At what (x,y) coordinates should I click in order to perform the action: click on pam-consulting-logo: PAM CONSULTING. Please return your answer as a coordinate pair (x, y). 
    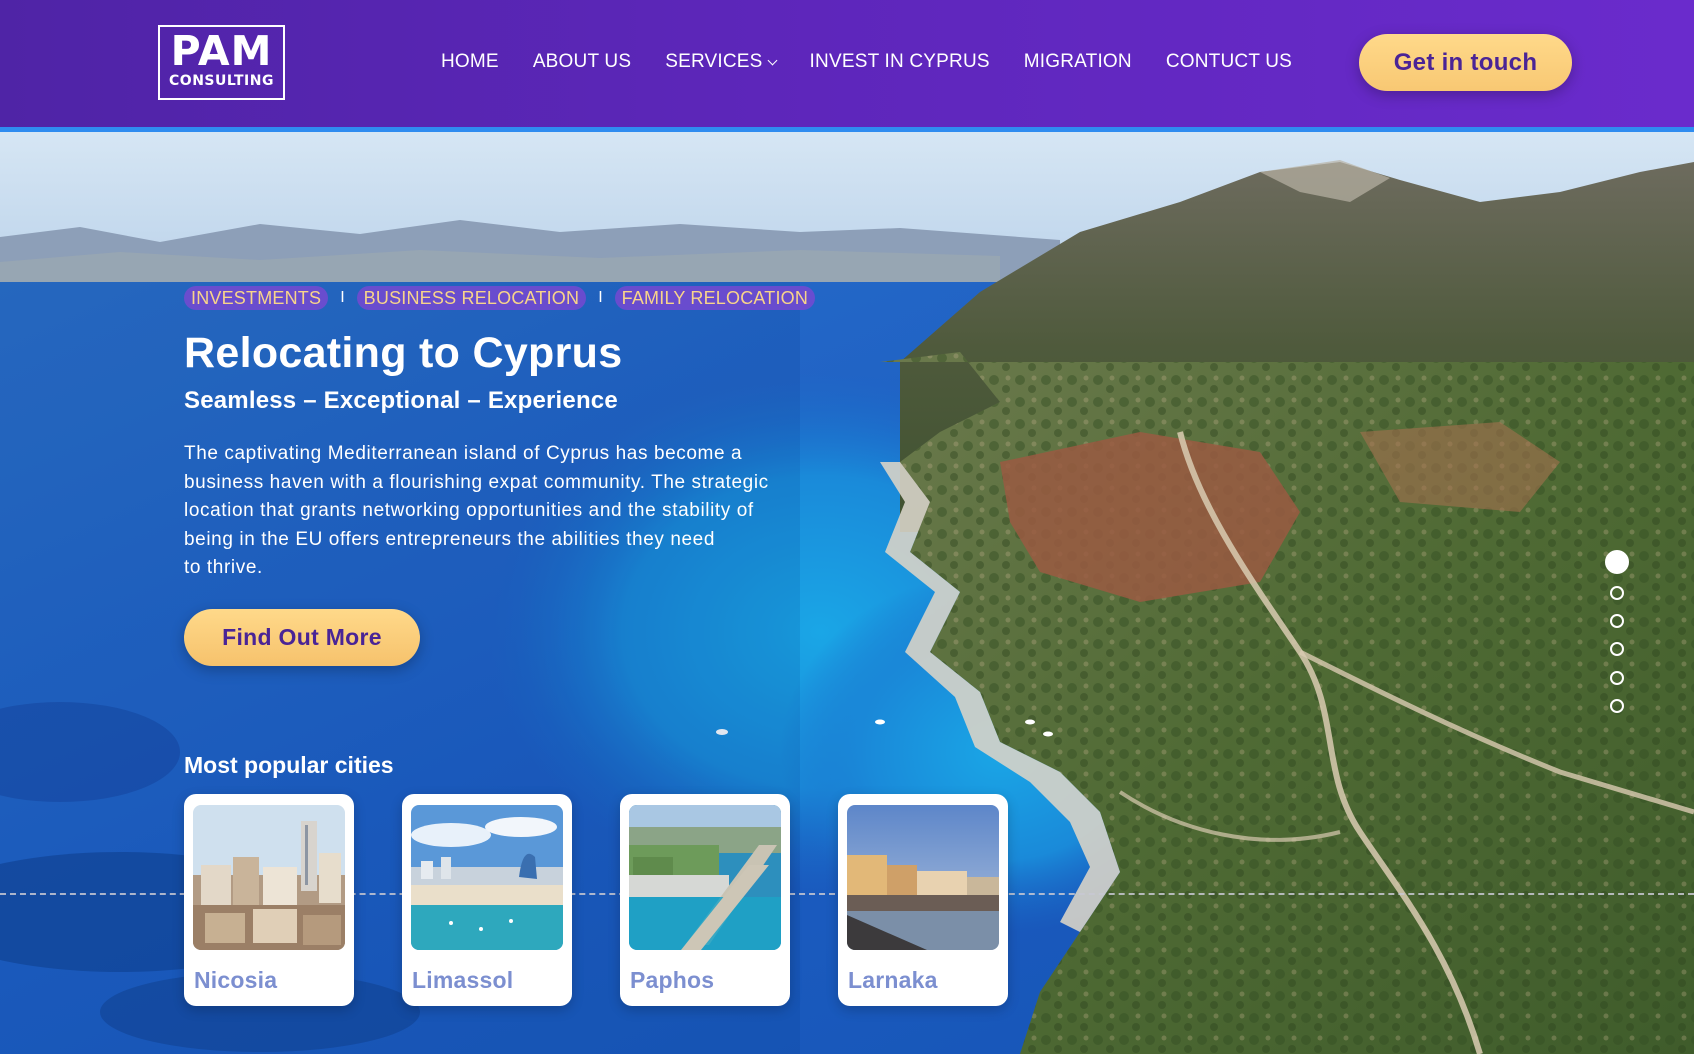
    Looking at the image, I should click on (221, 62).